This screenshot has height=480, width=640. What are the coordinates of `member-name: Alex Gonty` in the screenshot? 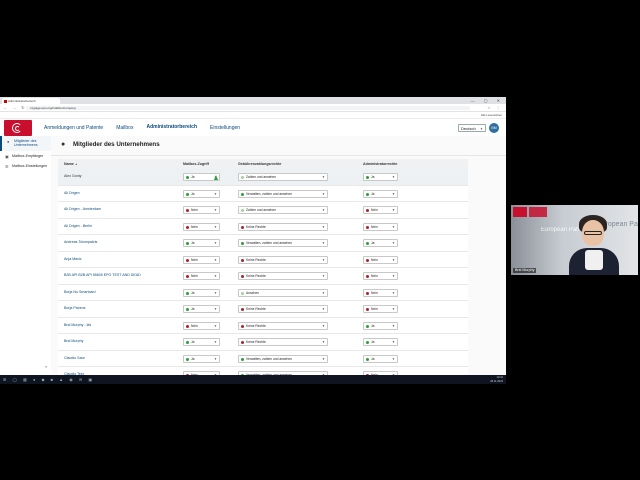 It's located at (73, 177).